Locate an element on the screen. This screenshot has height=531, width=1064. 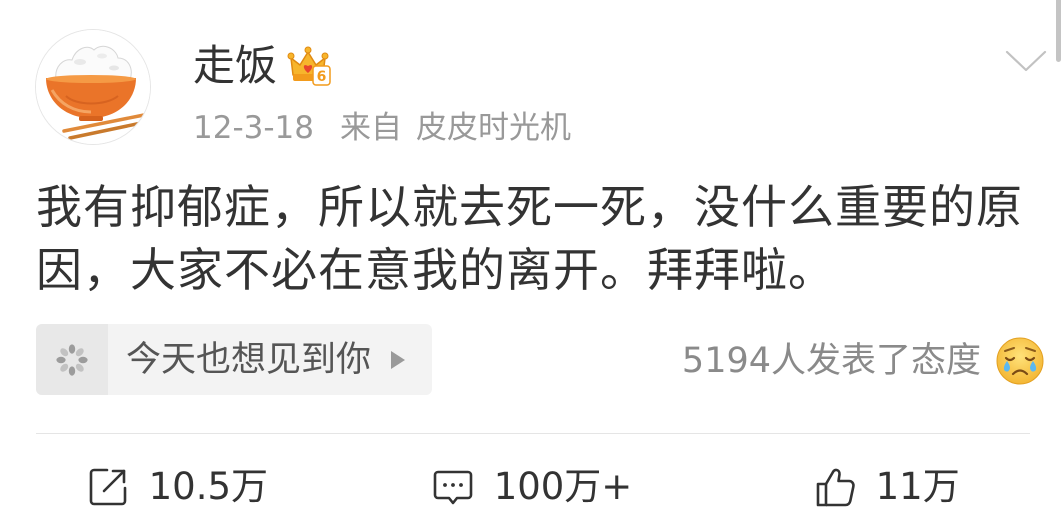
source-prefix: 来自 is located at coordinates (371, 128).